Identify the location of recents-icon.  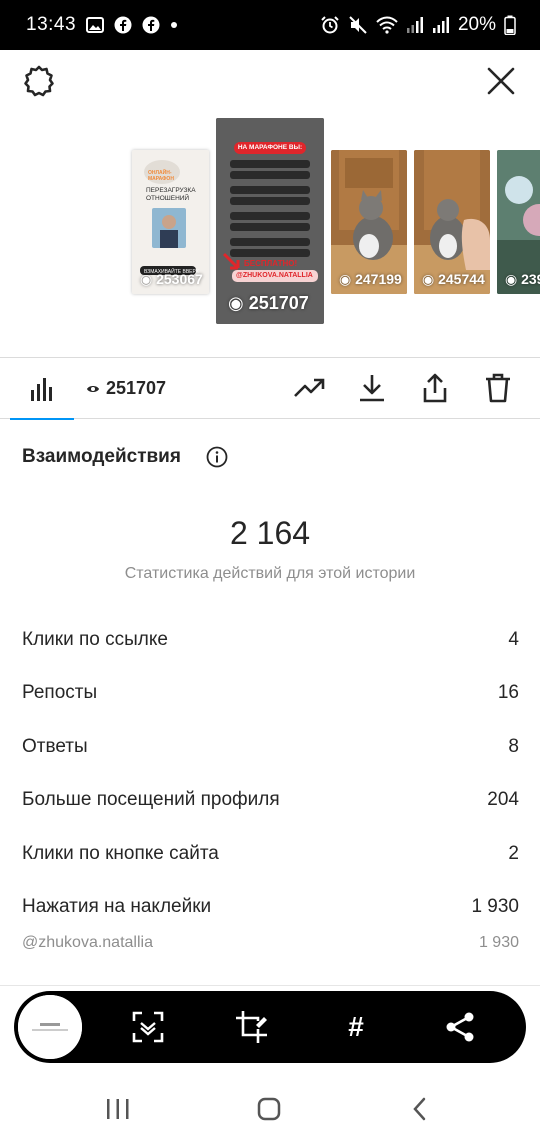
(118, 1109).